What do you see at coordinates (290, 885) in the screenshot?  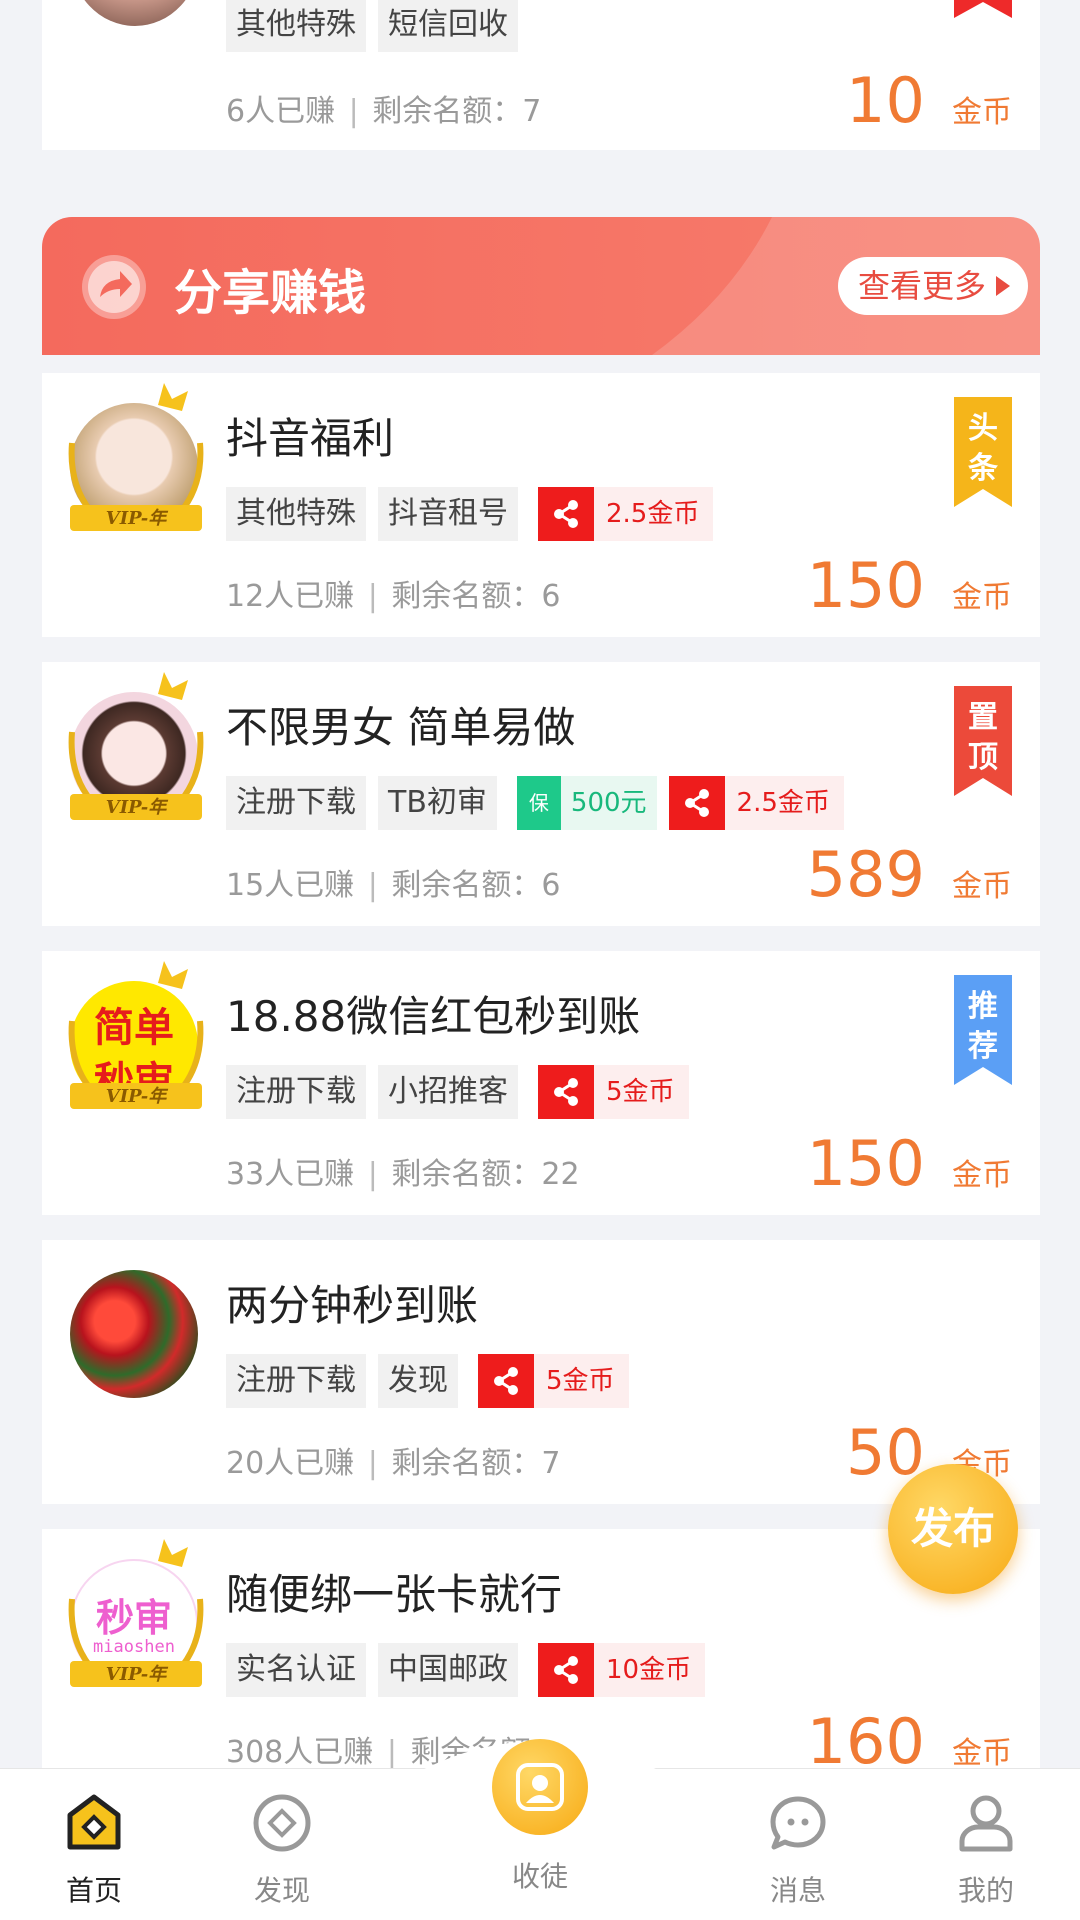 I see `earned-count: 15人已赚` at bounding box center [290, 885].